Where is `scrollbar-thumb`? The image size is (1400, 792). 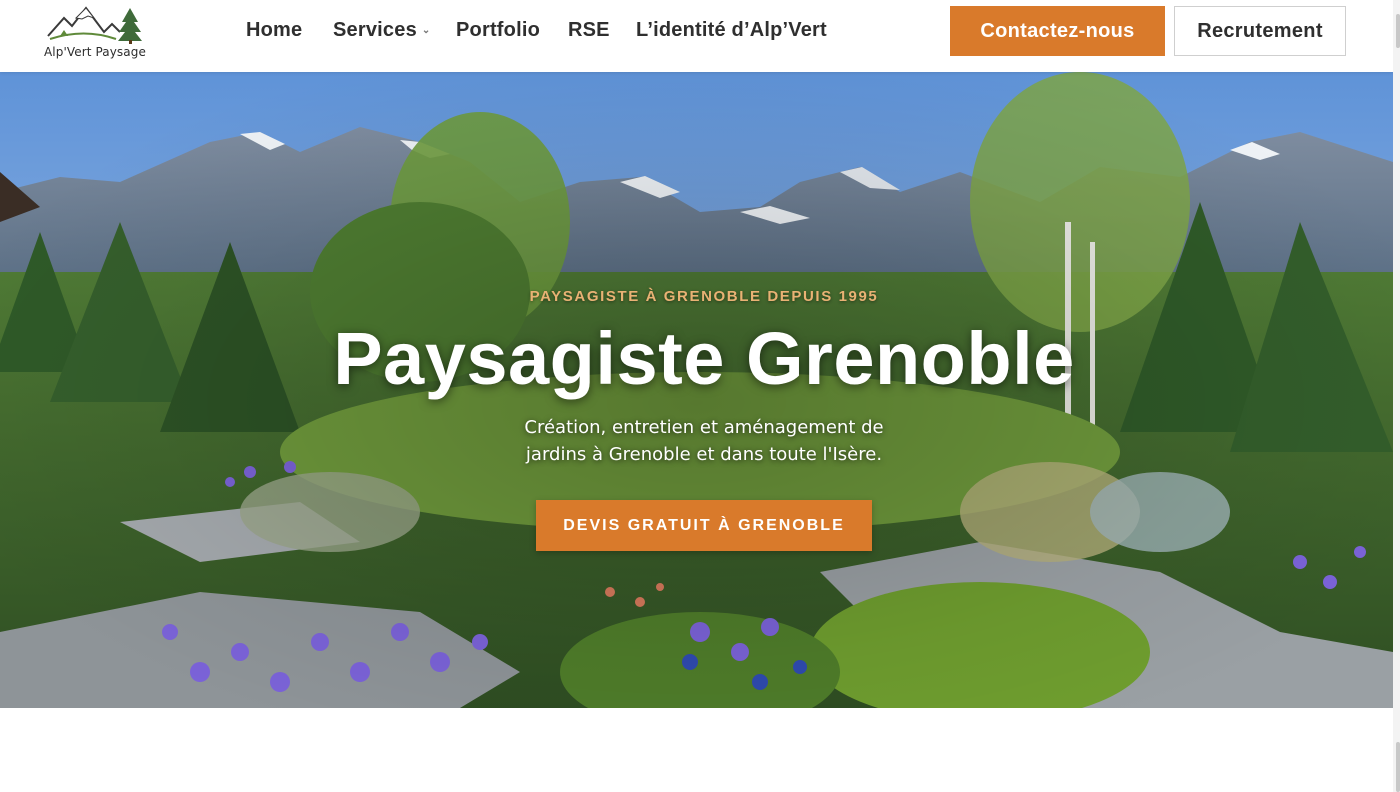 scrollbar-thumb is located at coordinates (1398, 31).